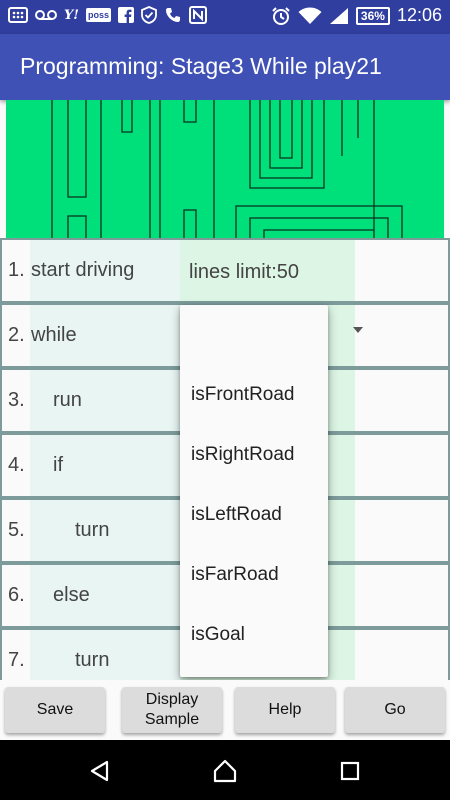 This screenshot has height=800, width=450. I want to click on home-icon, so click(225, 771).